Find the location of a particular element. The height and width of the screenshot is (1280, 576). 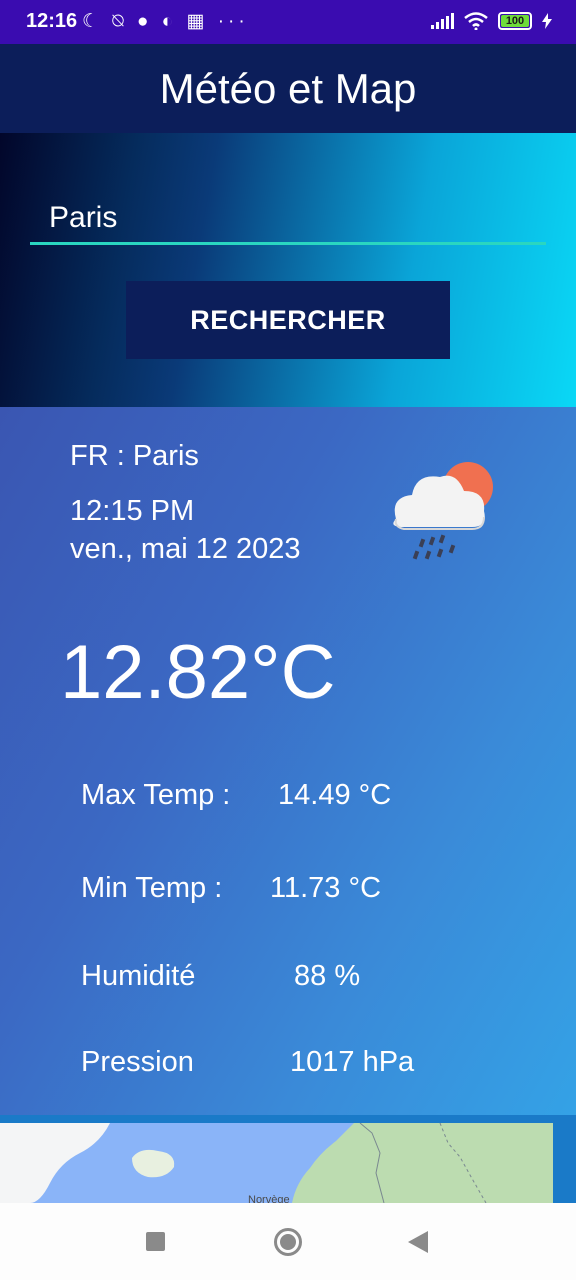

back-button is located at coordinates (418, 1241).